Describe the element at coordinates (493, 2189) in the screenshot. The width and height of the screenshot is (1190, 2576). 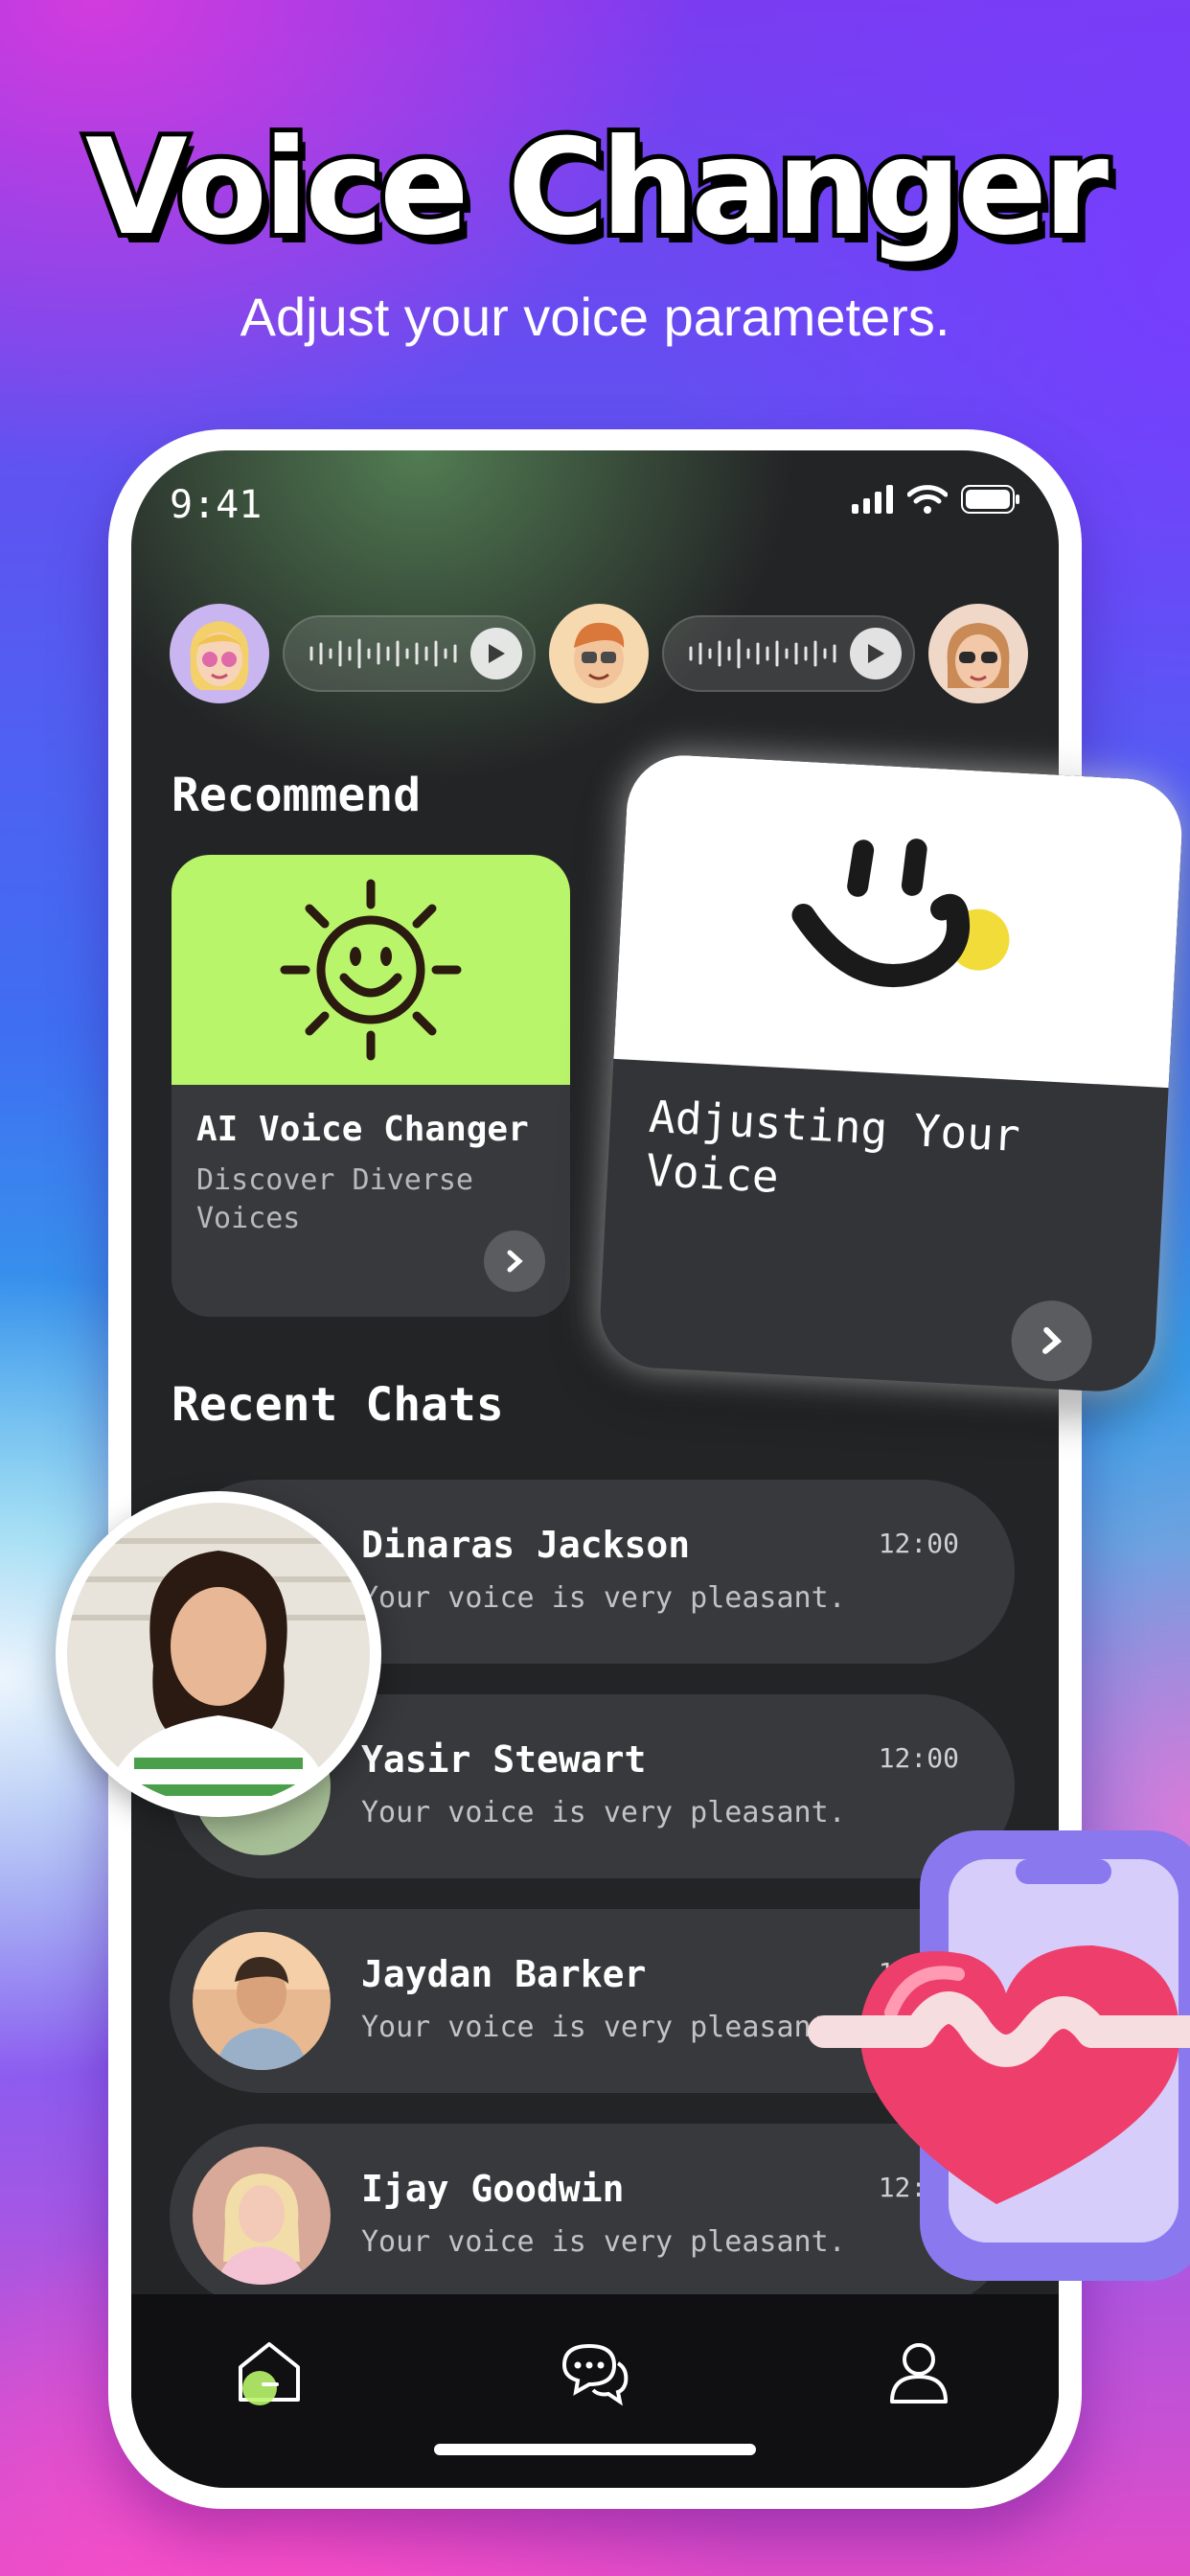
I see `chat-name: Ijay Goodwin` at that location.